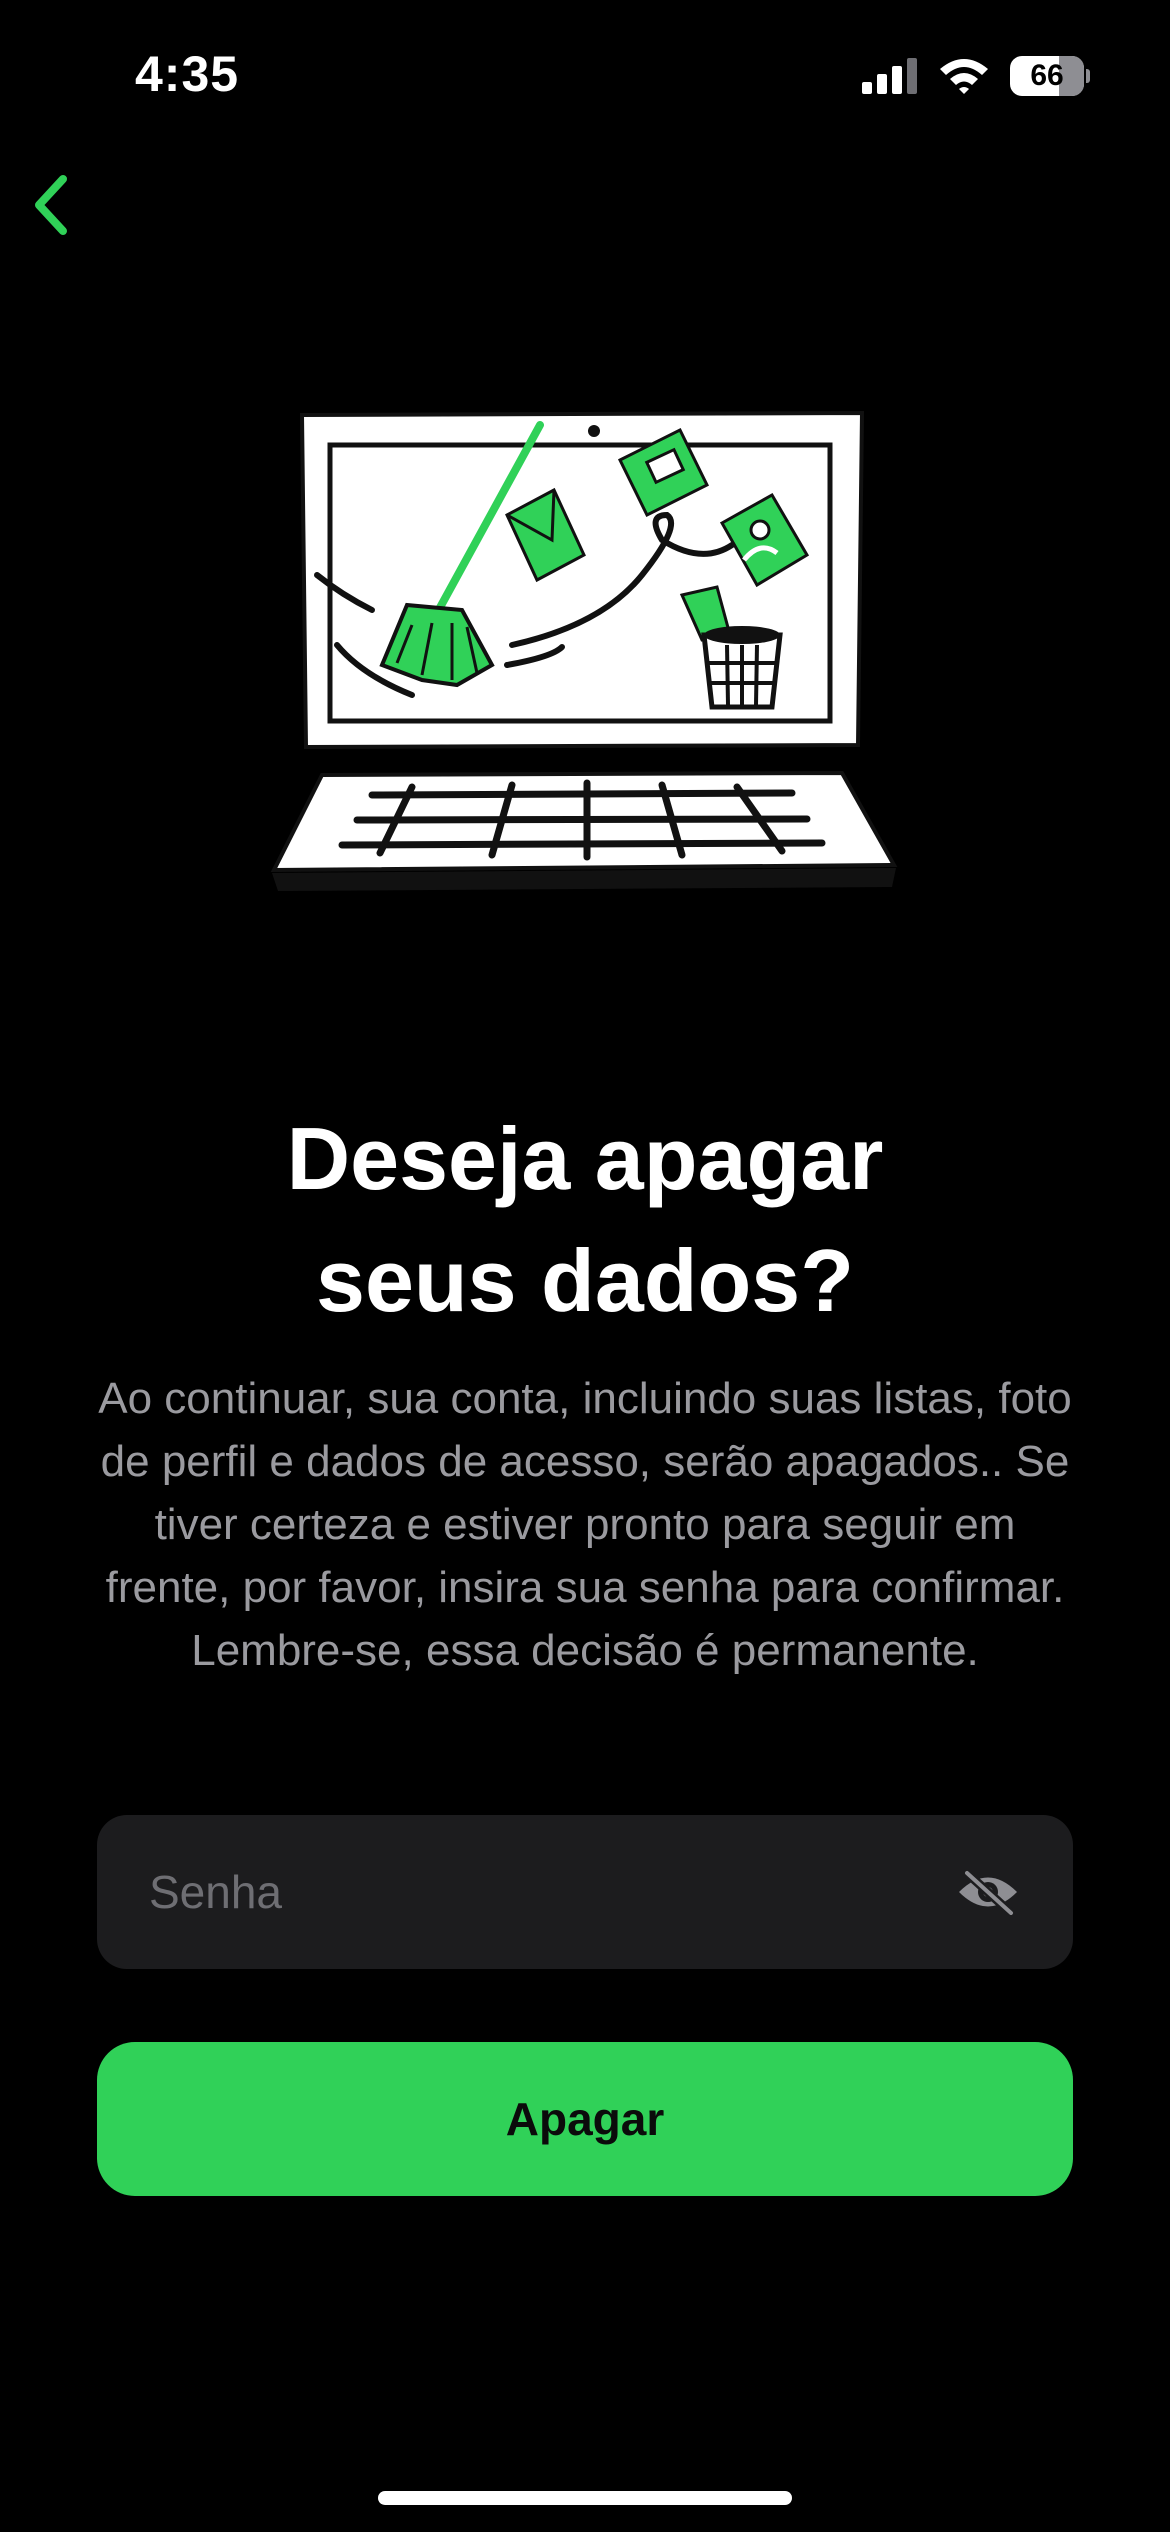 This screenshot has width=1170, height=2532. I want to click on battery-level: 66, so click(1047, 75).